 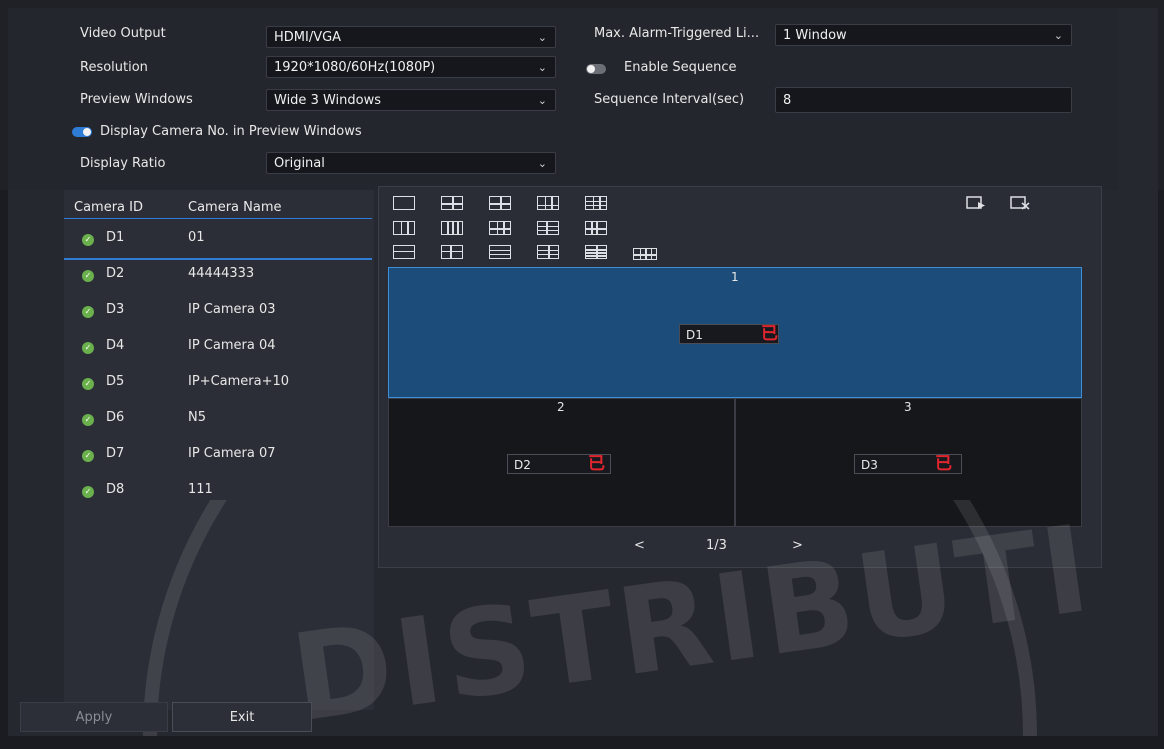 What do you see at coordinates (522, 465) in the screenshot?
I see `window-camera-id: D2` at bounding box center [522, 465].